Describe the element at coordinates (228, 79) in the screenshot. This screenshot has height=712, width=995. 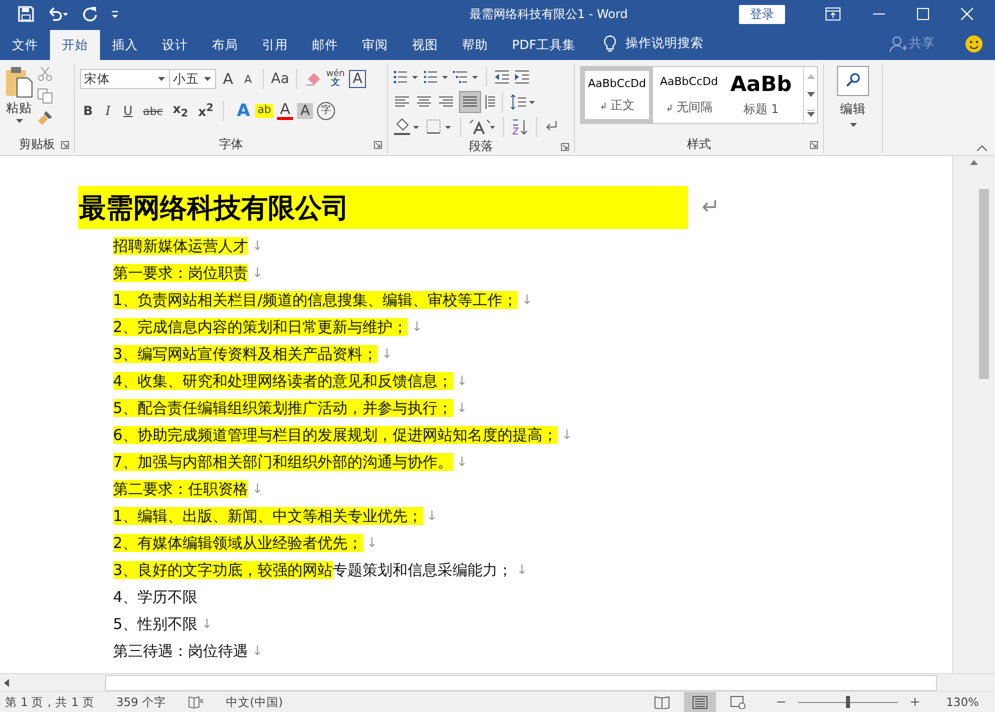
I see `grow-font-button: A` at that location.